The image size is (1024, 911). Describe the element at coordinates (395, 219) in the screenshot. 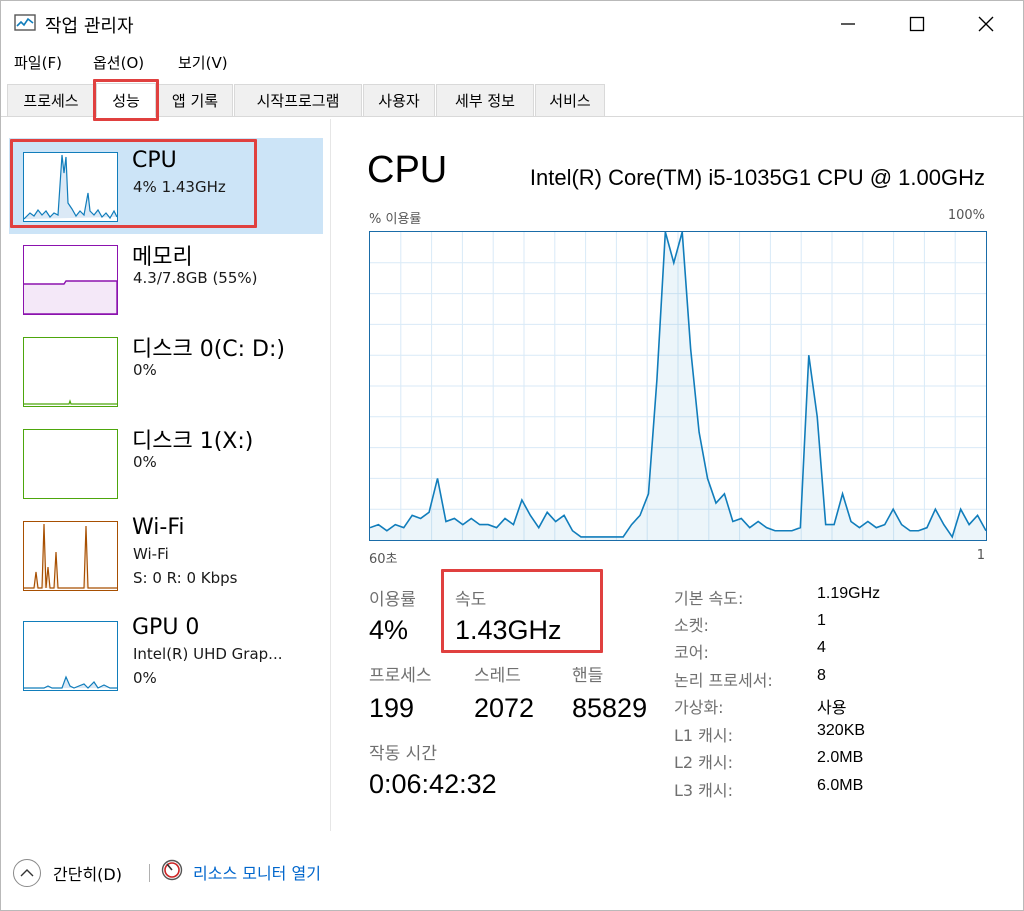

I see `chart-top-left-label: % 이용률` at that location.